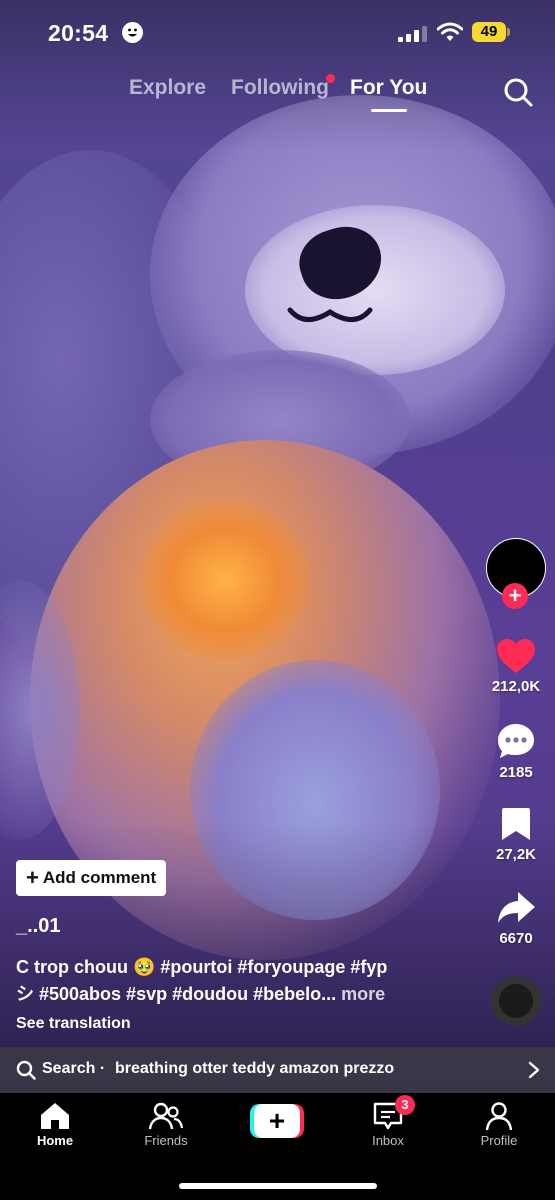 The width and height of the screenshot is (555, 1200). What do you see at coordinates (450, 31) in the screenshot?
I see `wifi-icon` at bounding box center [450, 31].